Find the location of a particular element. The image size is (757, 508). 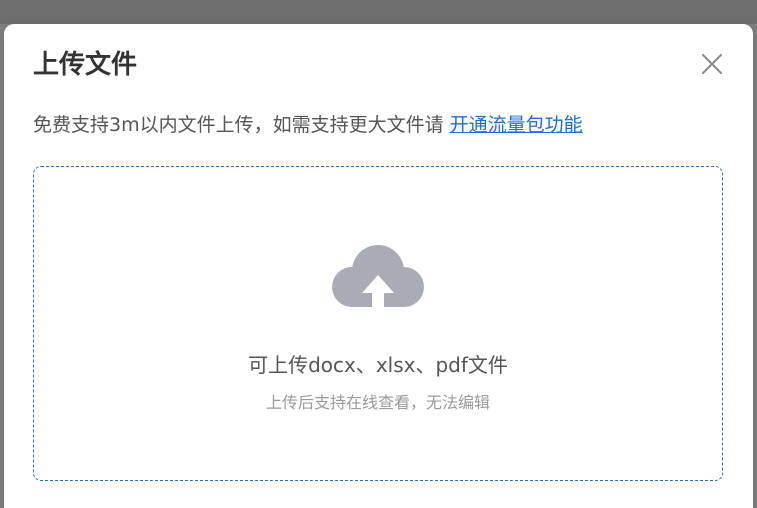

view-only-hint: 上传后支持在线查看，无法编辑 is located at coordinates (377, 402).